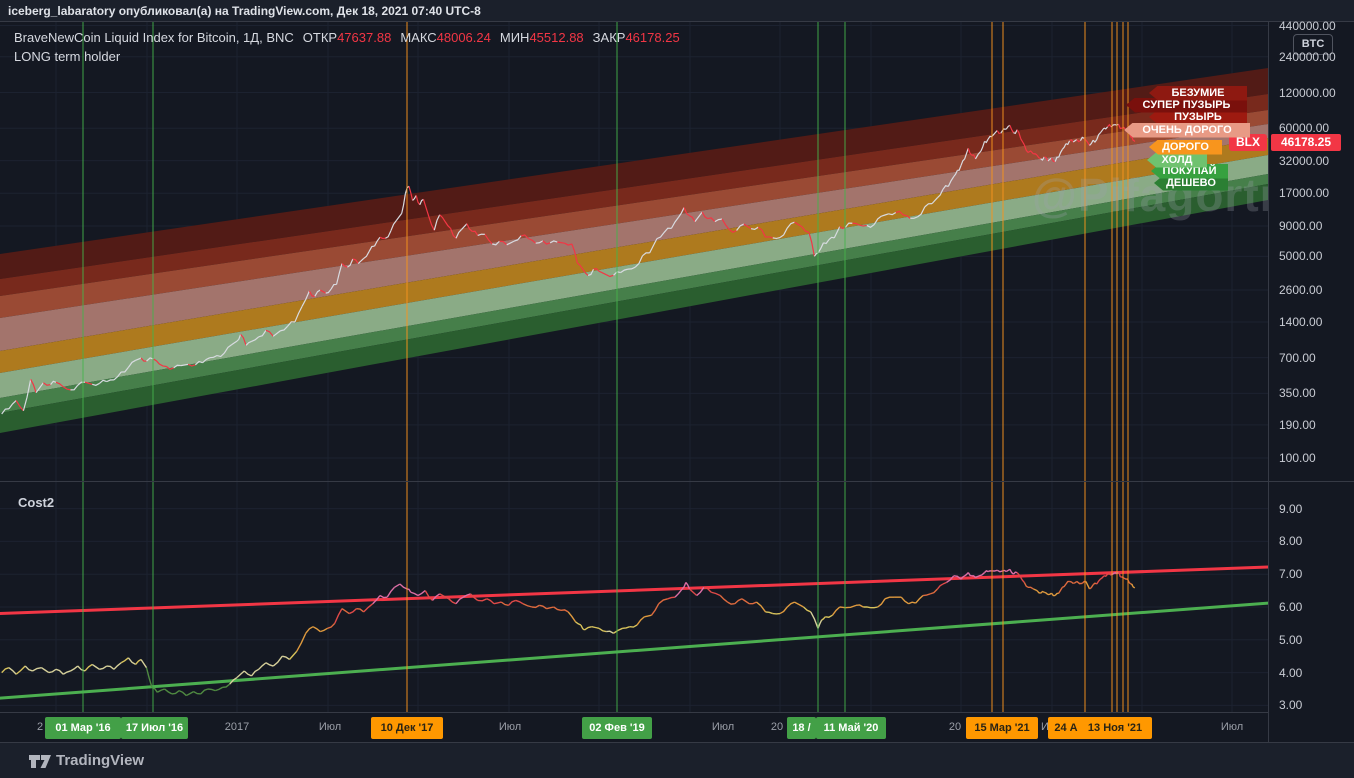  What do you see at coordinates (514, 37) in the screenshot?
I see `ohlc-label: МИН` at bounding box center [514, 37].